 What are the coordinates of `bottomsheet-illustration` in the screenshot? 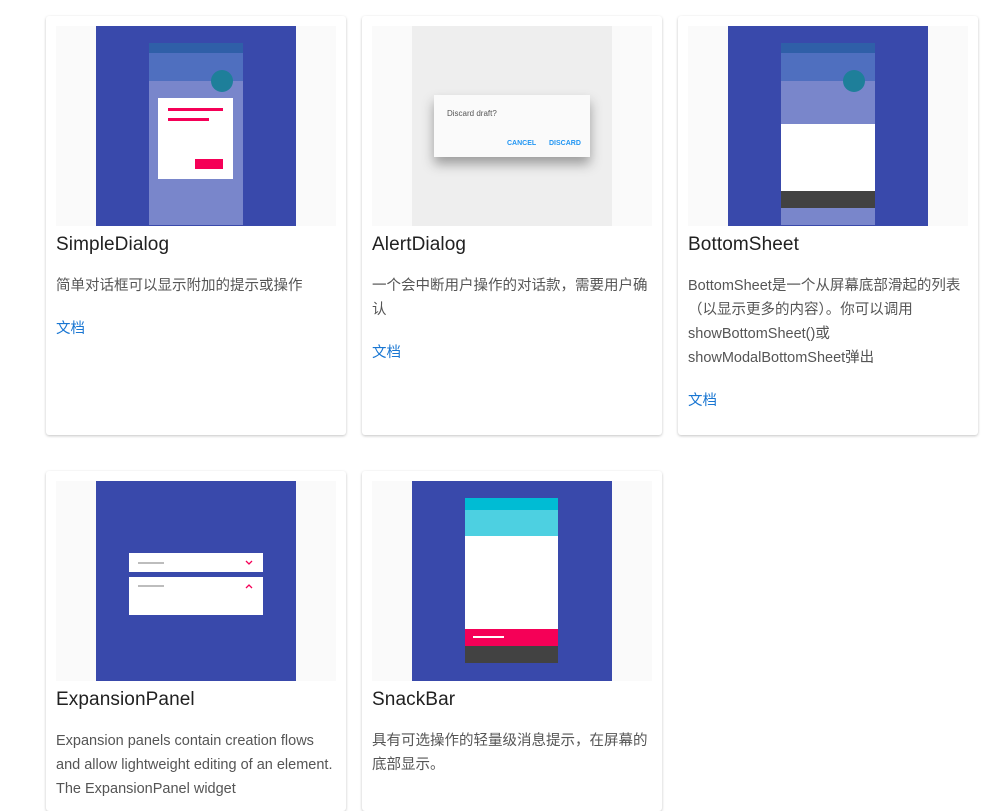 It's located at (828, 126).